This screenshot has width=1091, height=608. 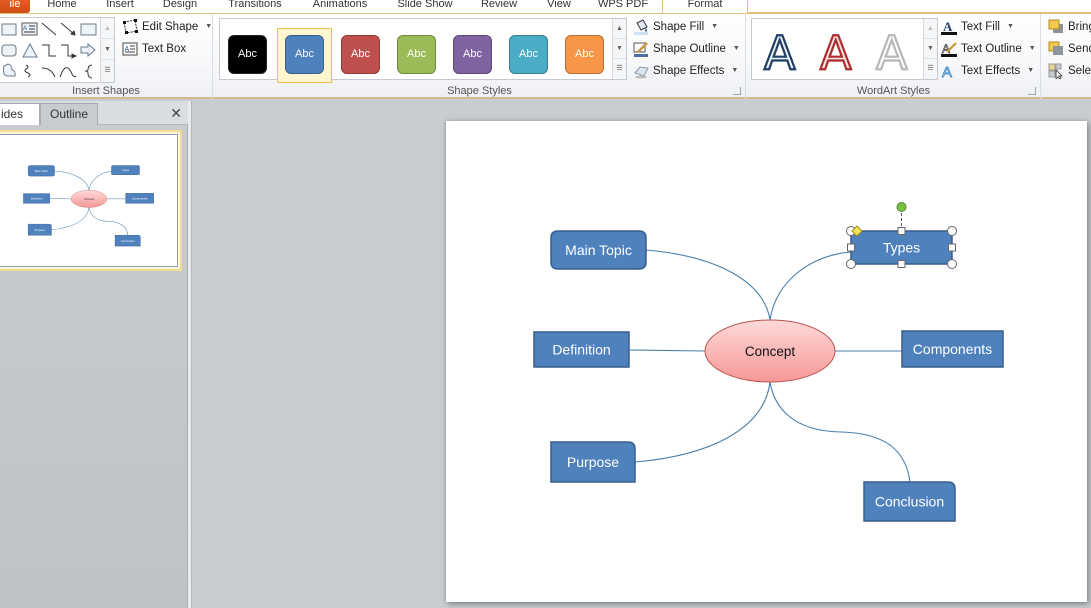 What do you see at coordinates (68, 72) in the screenshot?
I see `curve-icon` at bounding box center [68, 72].